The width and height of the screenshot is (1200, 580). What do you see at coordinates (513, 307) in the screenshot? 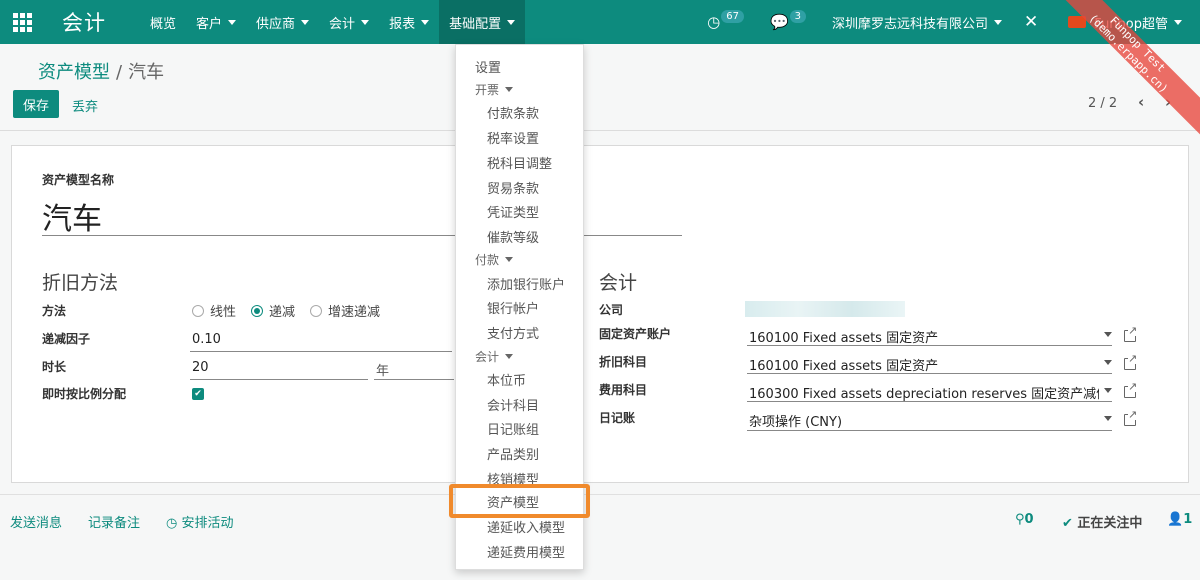
I see `dd-item-bank-accounts: 银行帐户` at bounding box center [513, 307].